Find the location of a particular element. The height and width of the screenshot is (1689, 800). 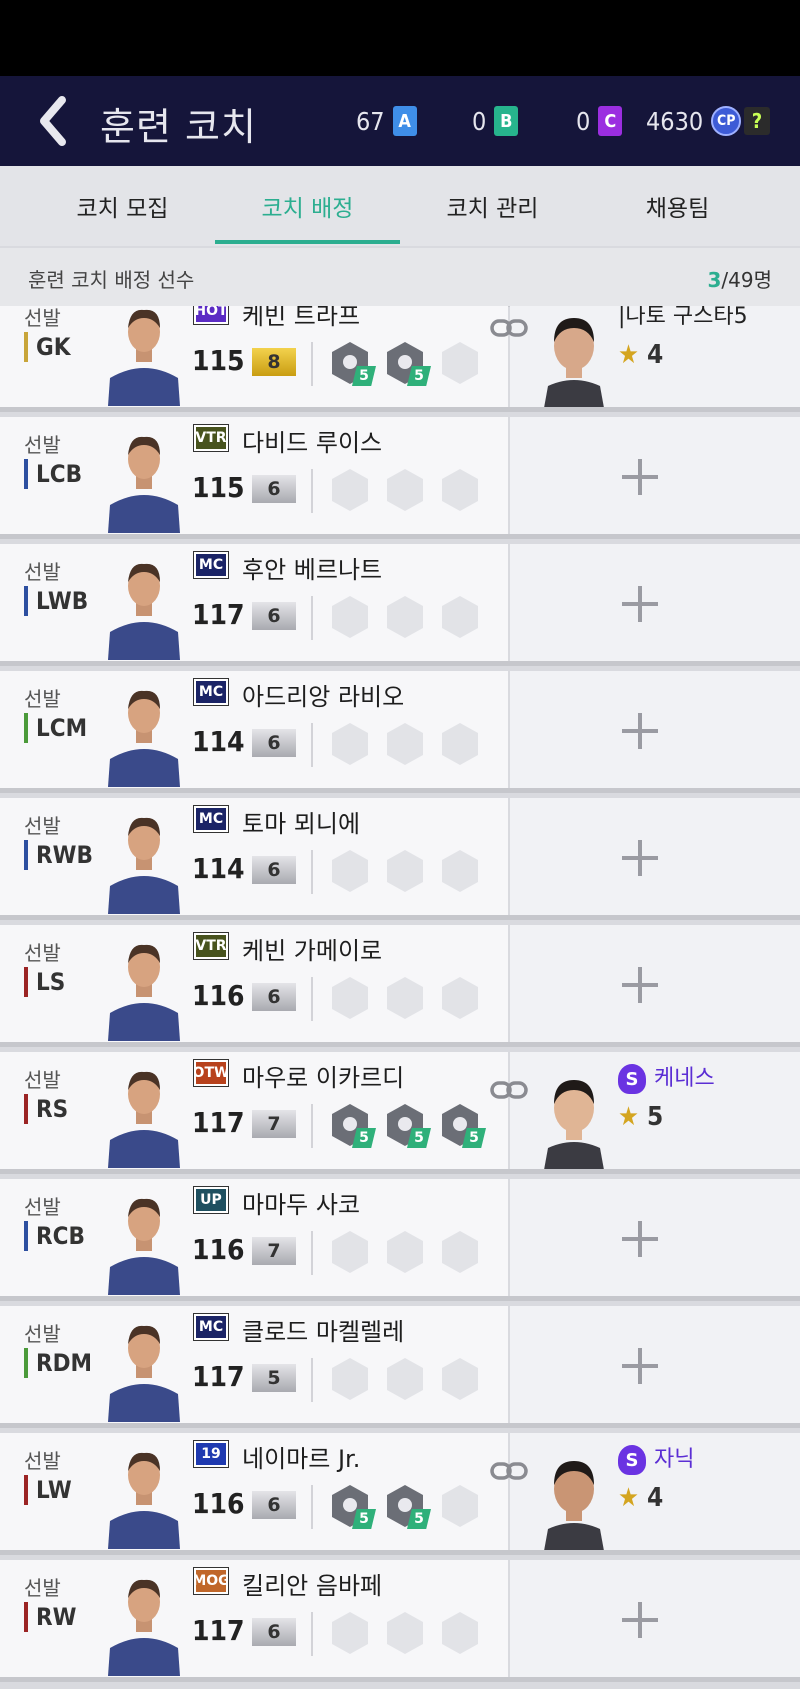

list-header: 훈련 코치 배정 선수 3/49명 is located at coordinates (400, 277).